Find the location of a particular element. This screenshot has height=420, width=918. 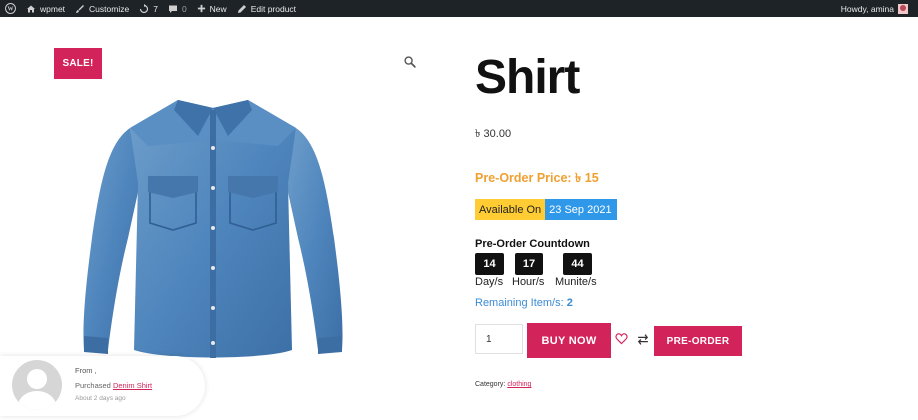

new-label: New is located at coordinates (218, 8).